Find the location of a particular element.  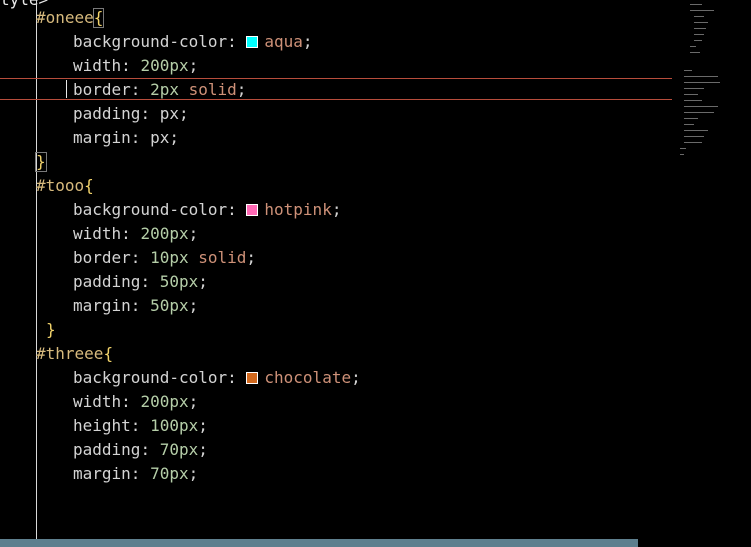

code-line: padding: 50px; is located at coordinates (140, 282).